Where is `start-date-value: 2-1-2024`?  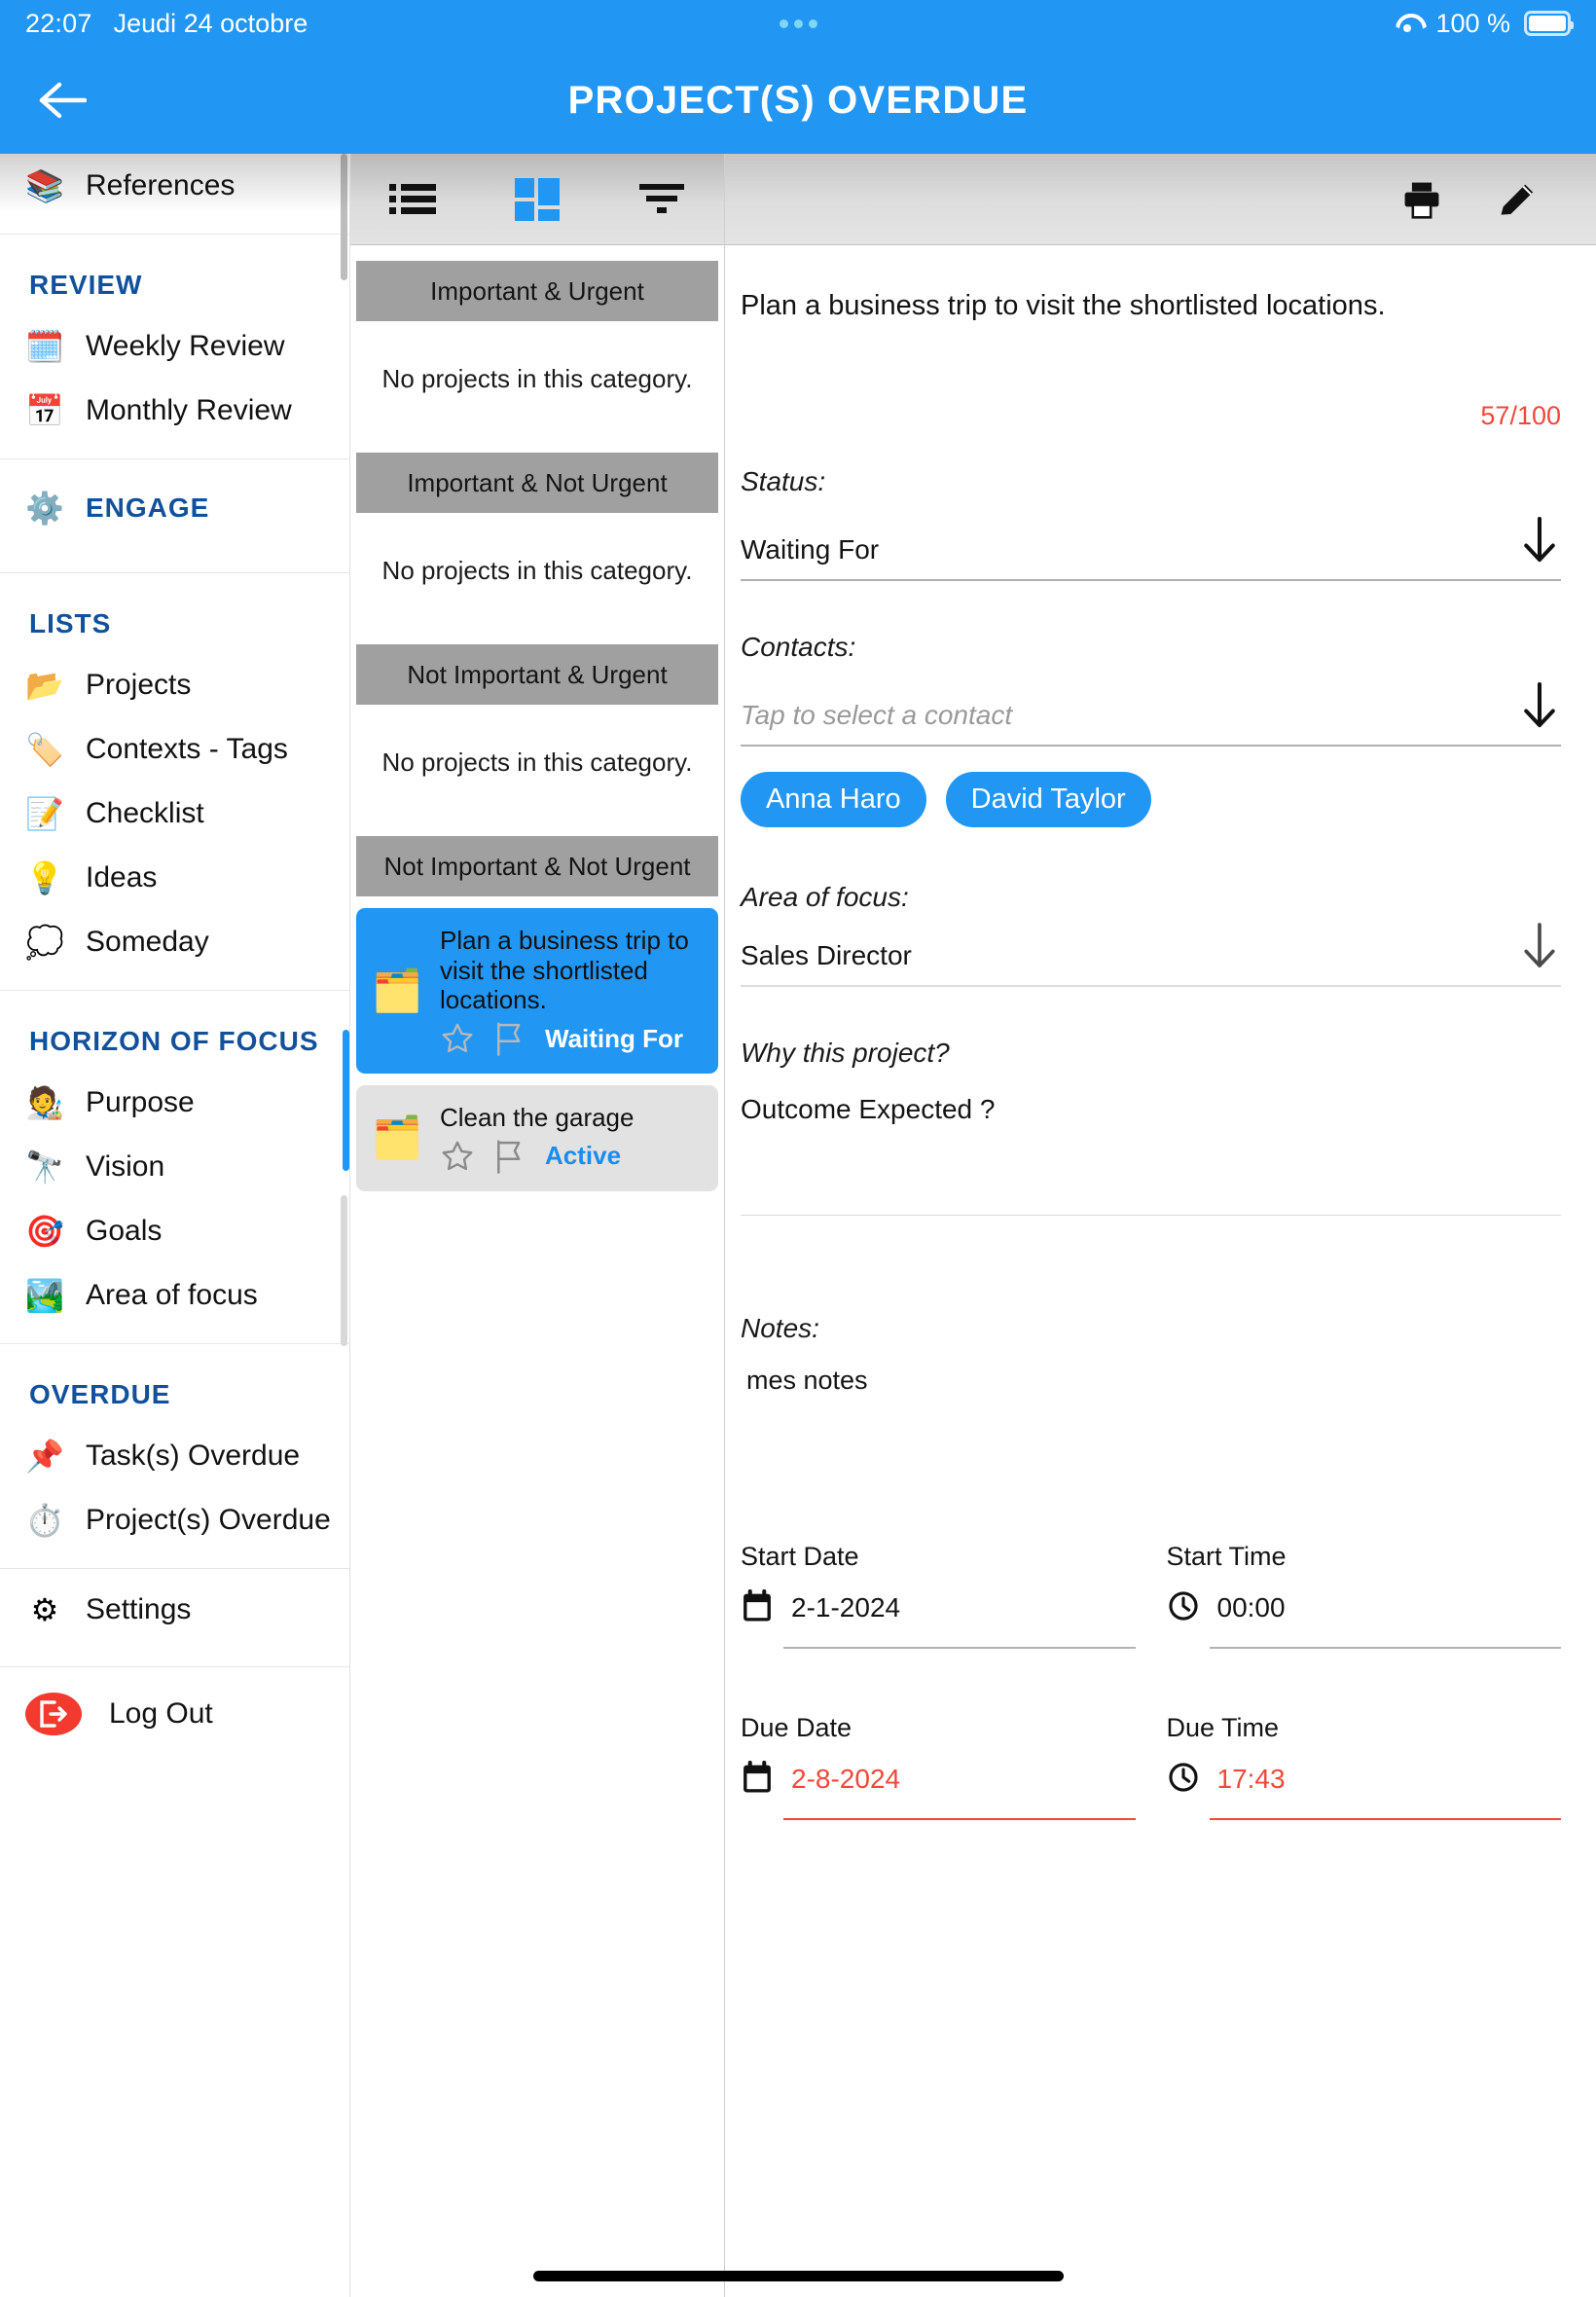
start-date-value: 2-1-2024 is located at coordinates (846, 1607).